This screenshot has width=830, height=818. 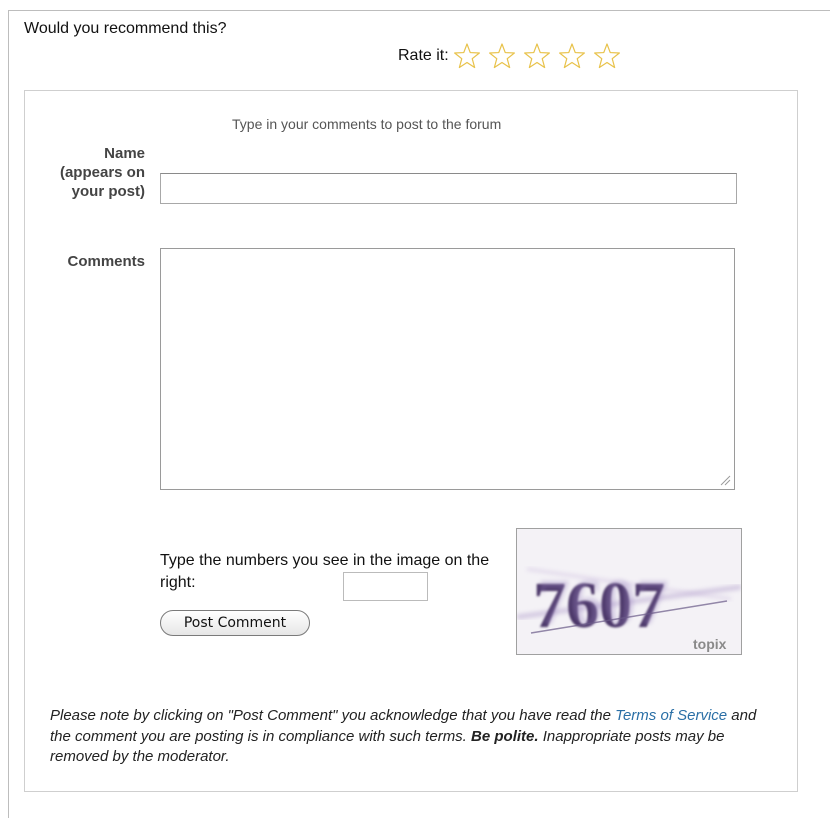 I want to click on frame-top-border, so click(x=419, y=10).